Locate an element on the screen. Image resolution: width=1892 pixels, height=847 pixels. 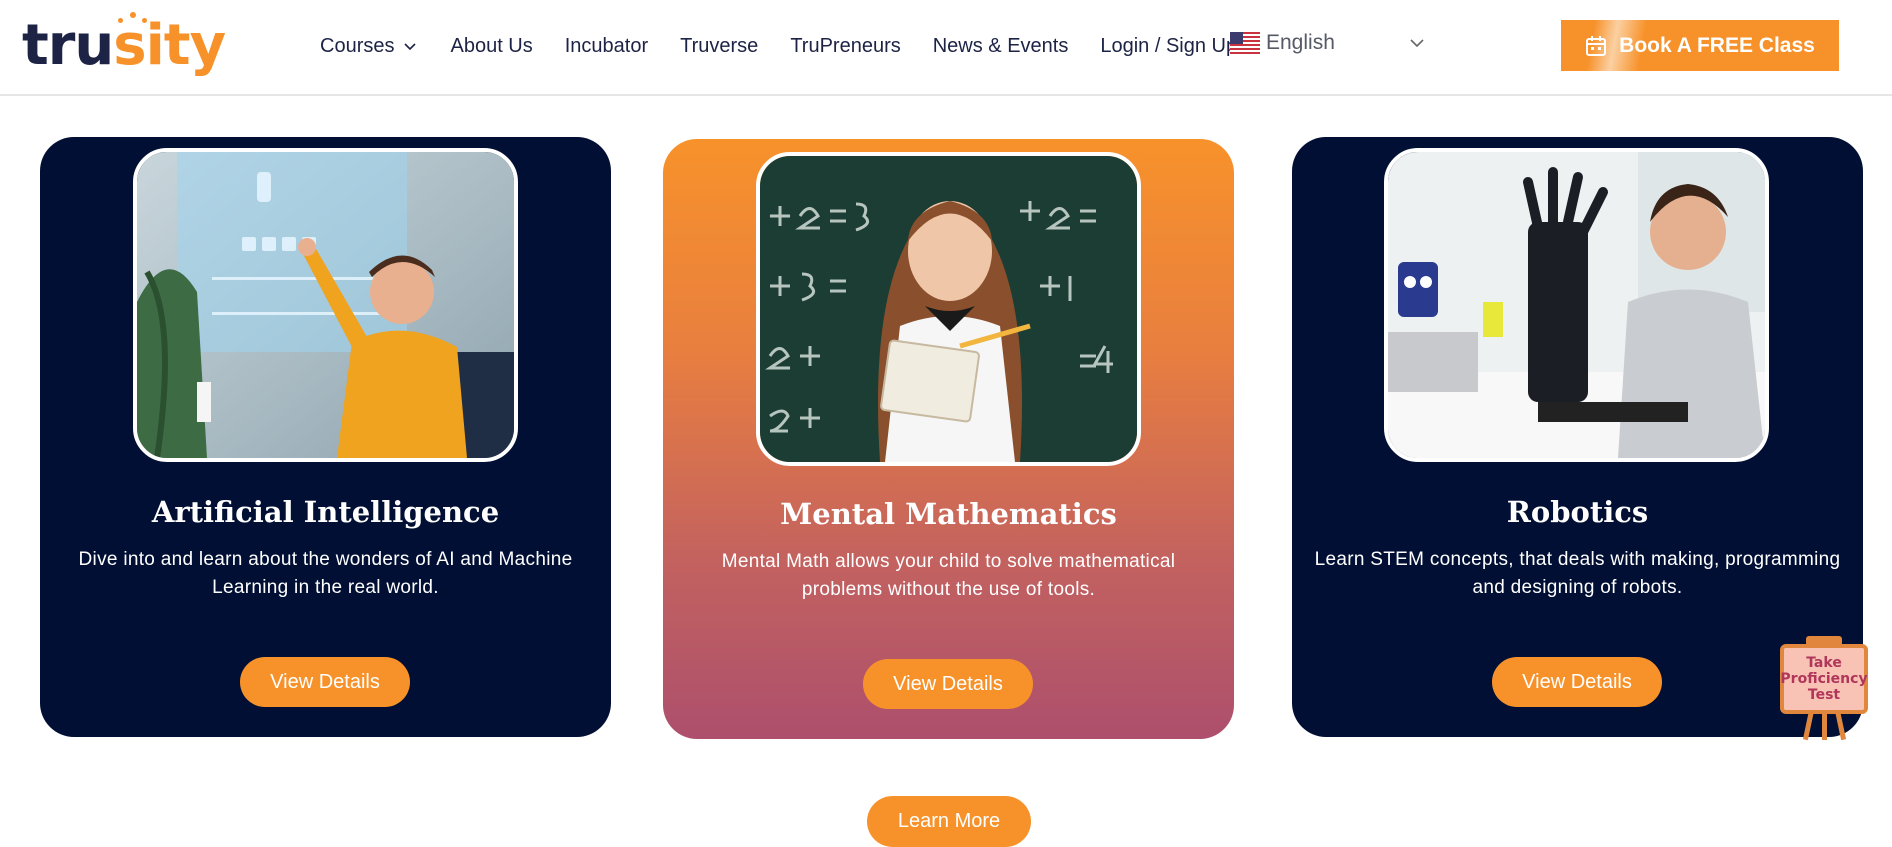
nav-incubator: Incubator is located at coordinates (606, 46).